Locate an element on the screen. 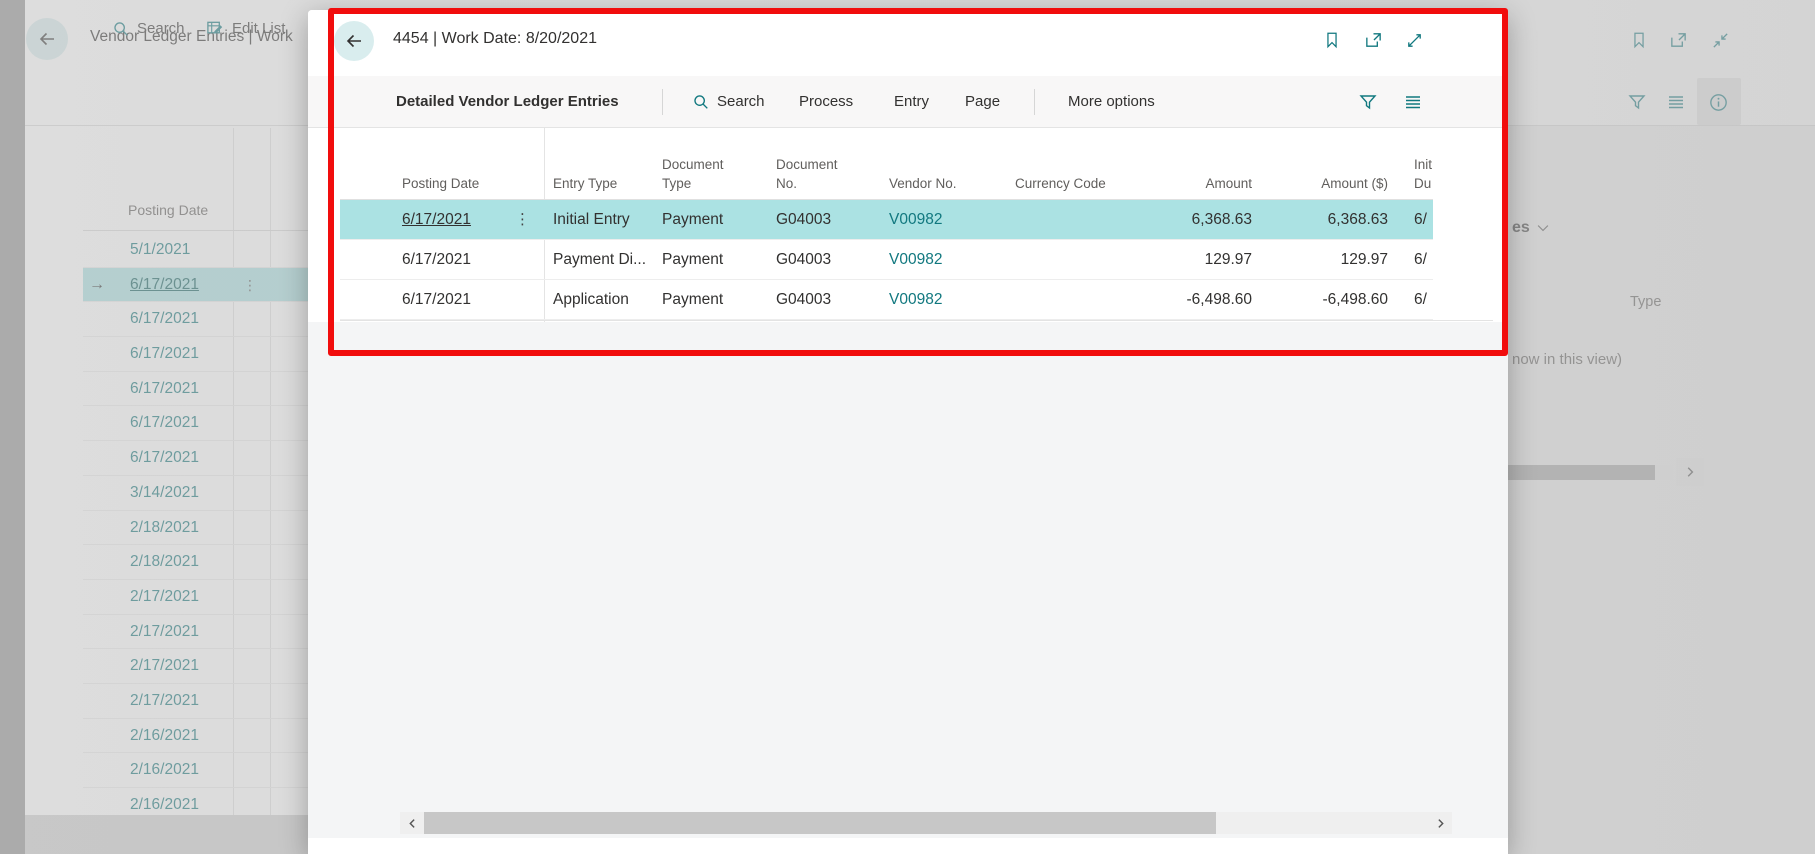 Image resolution: width=1815 pixels, height=854 pixels. back-arrow-icon is located at coordinates (353, 41).